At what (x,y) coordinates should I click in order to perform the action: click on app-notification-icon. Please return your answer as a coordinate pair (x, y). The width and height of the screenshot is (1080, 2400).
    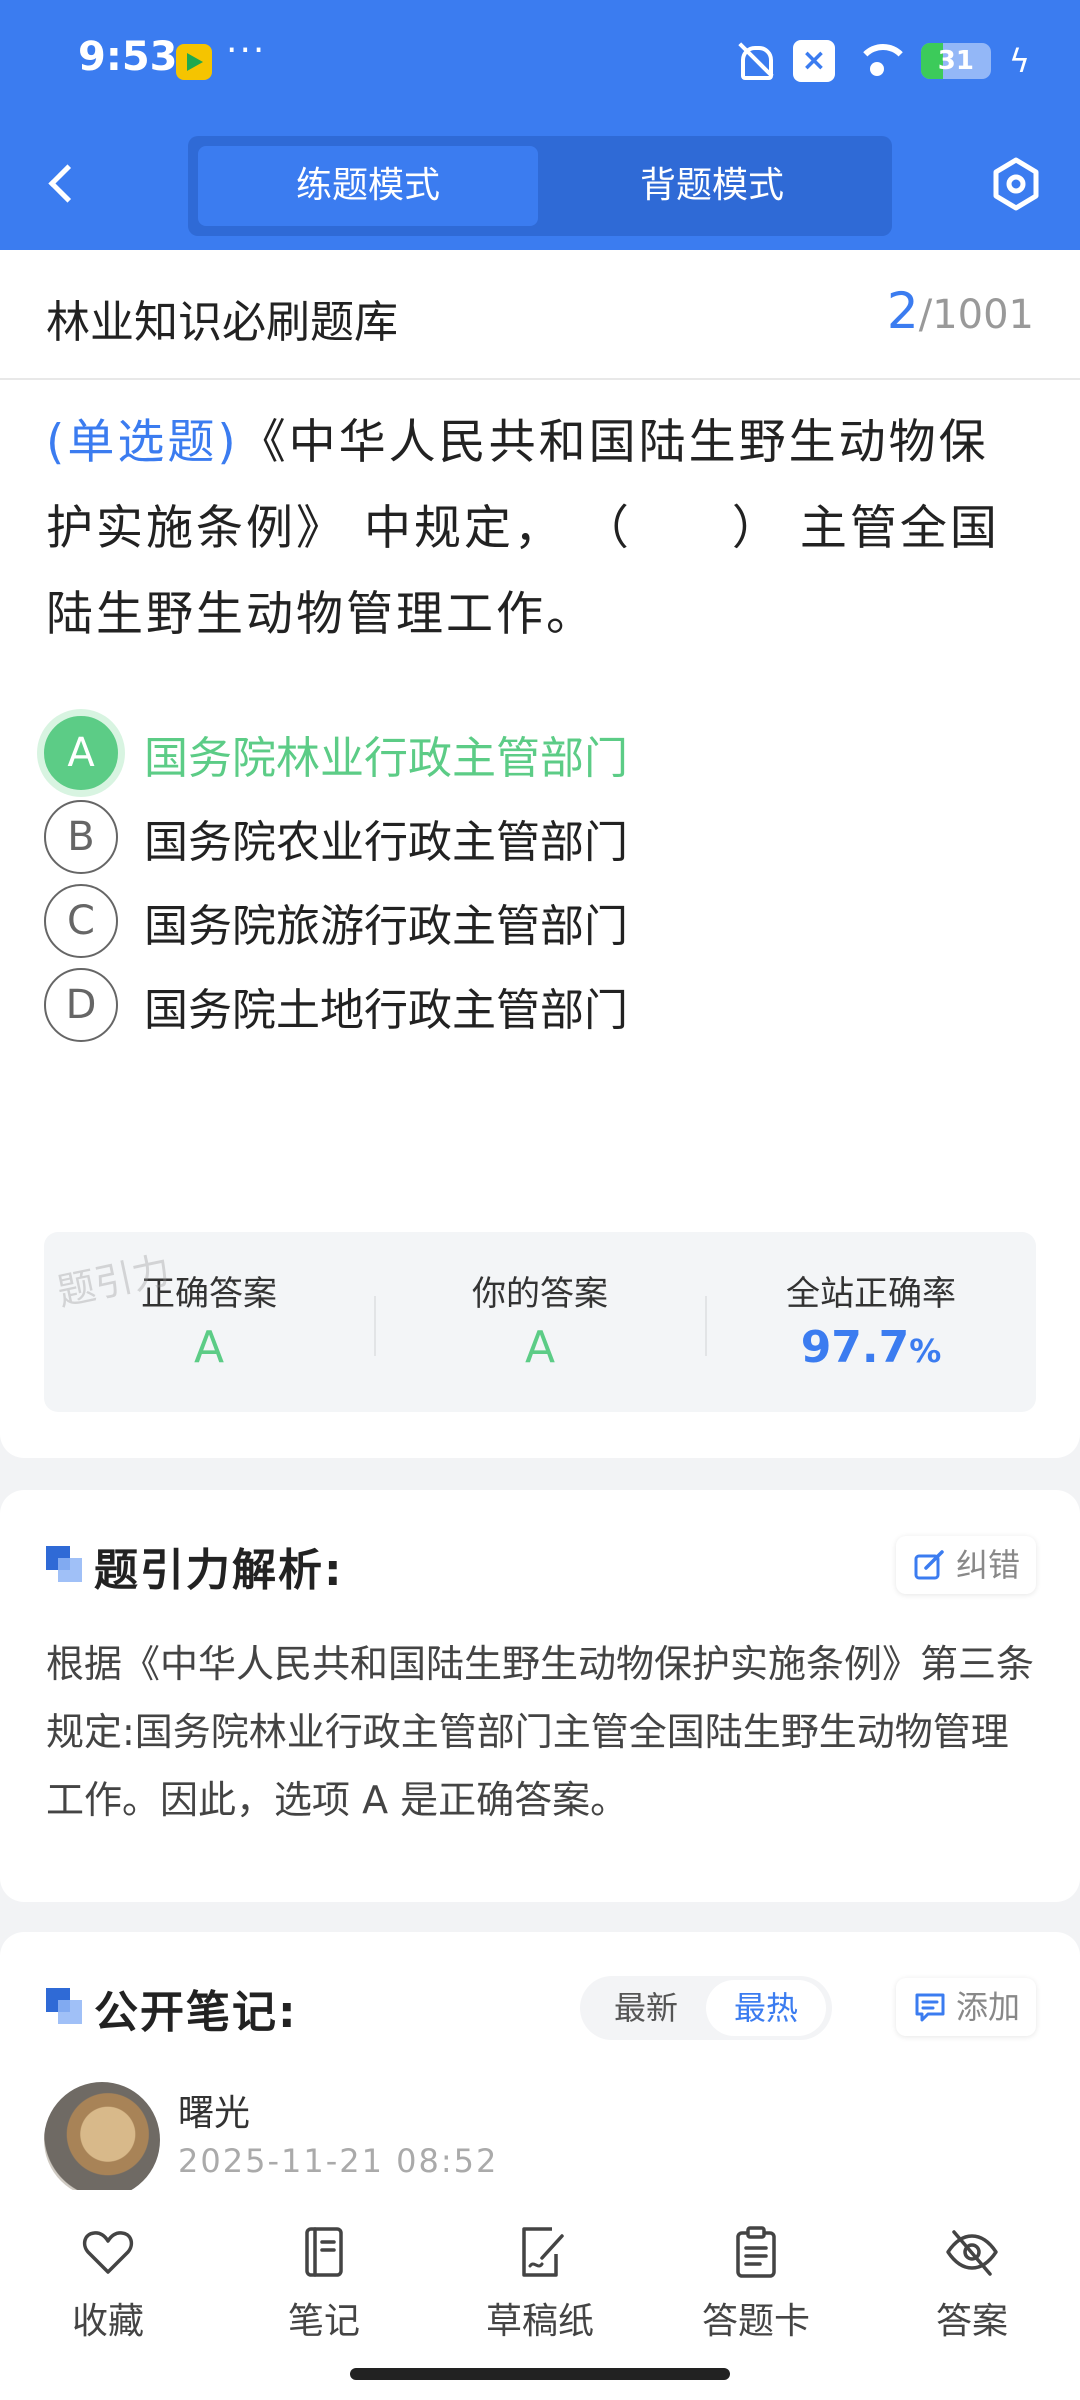
    Looking at the image, I should click on (194, 62).